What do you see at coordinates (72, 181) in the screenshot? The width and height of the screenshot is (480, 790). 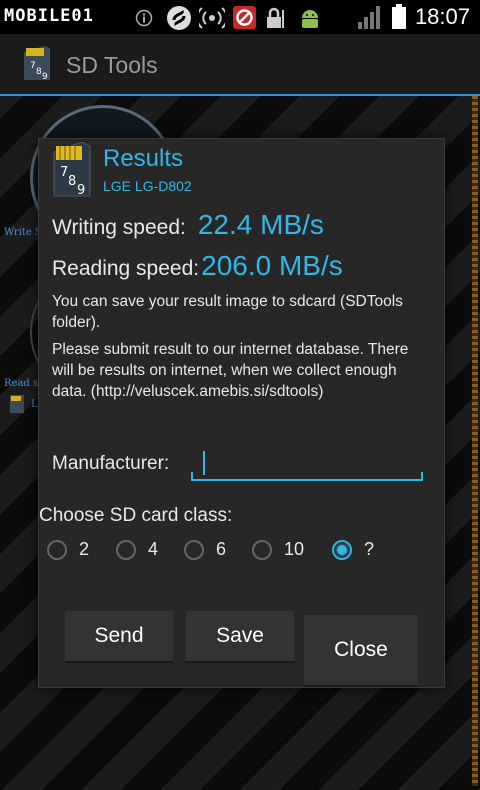 I see `svg-text: 8` at bounding box center [72, 181].